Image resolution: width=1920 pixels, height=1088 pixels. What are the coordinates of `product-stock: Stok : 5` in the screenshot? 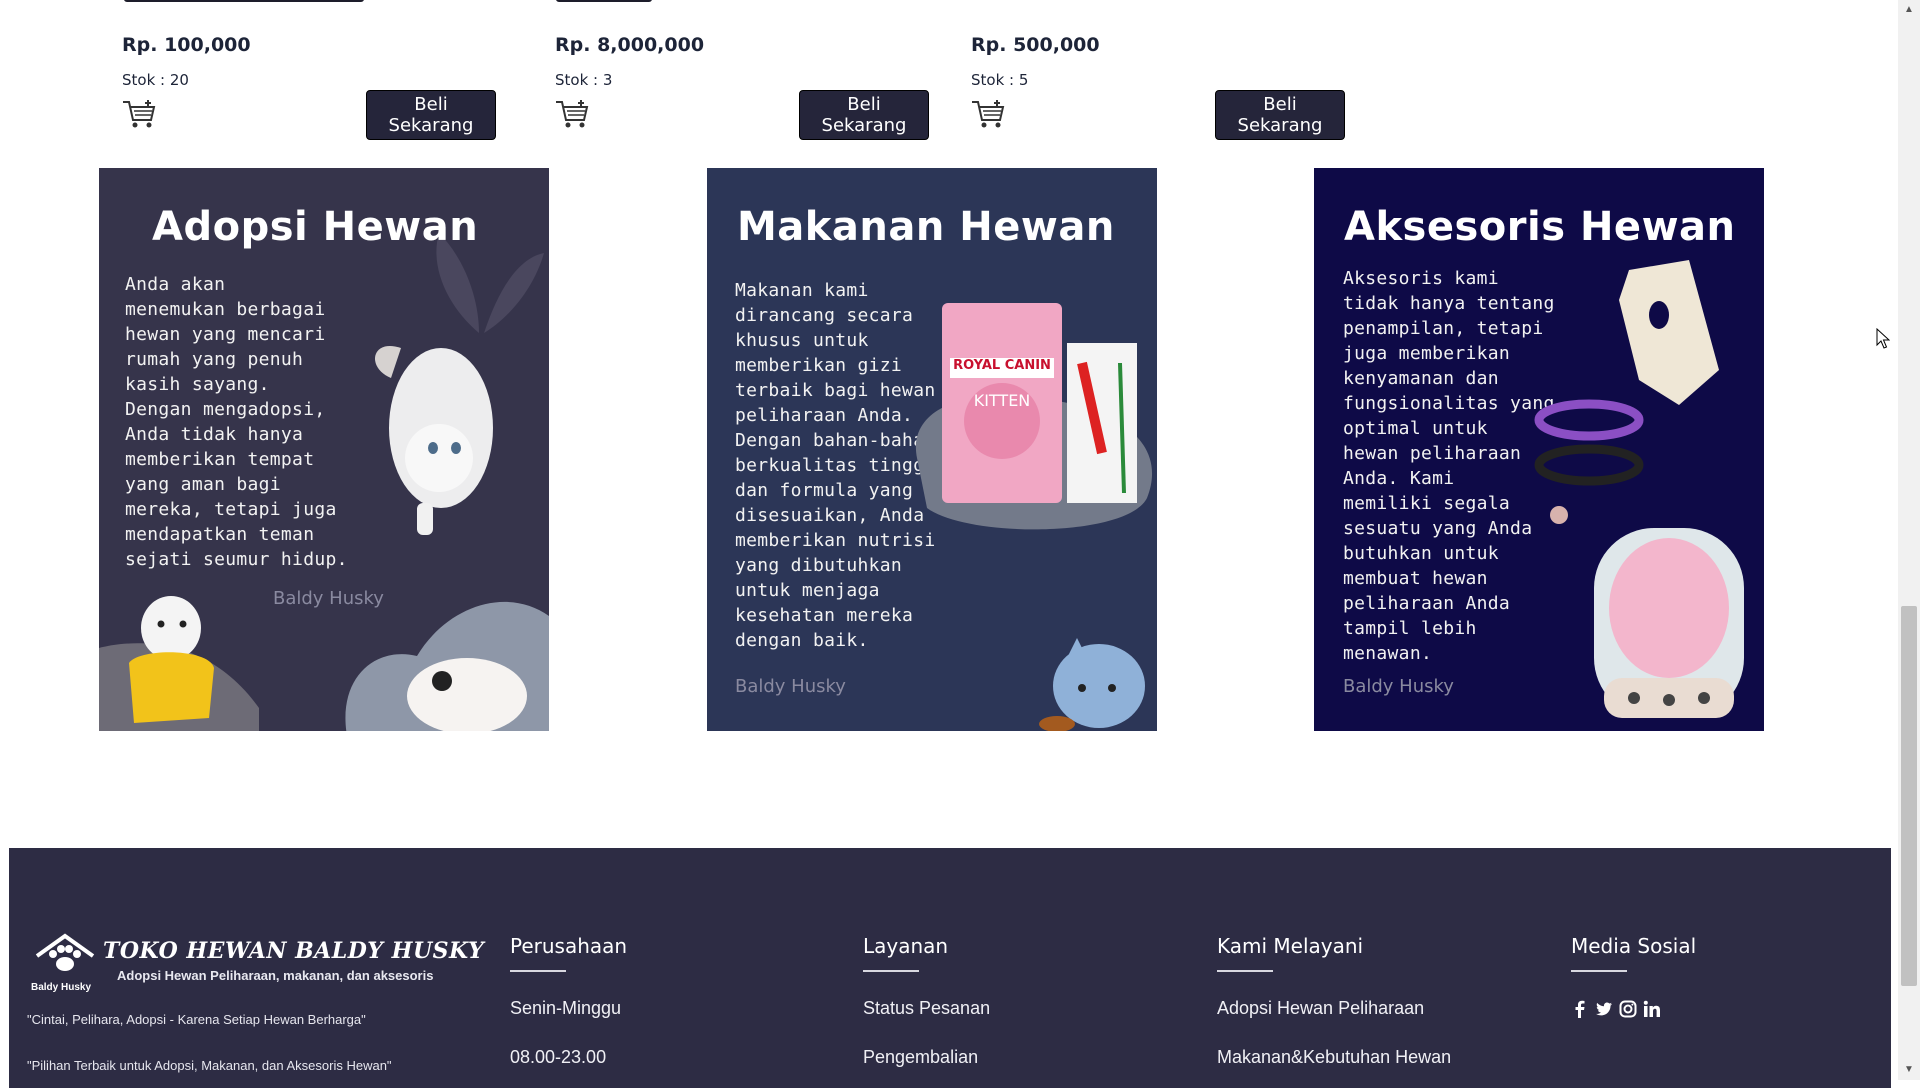 It's located at (1000, 80).